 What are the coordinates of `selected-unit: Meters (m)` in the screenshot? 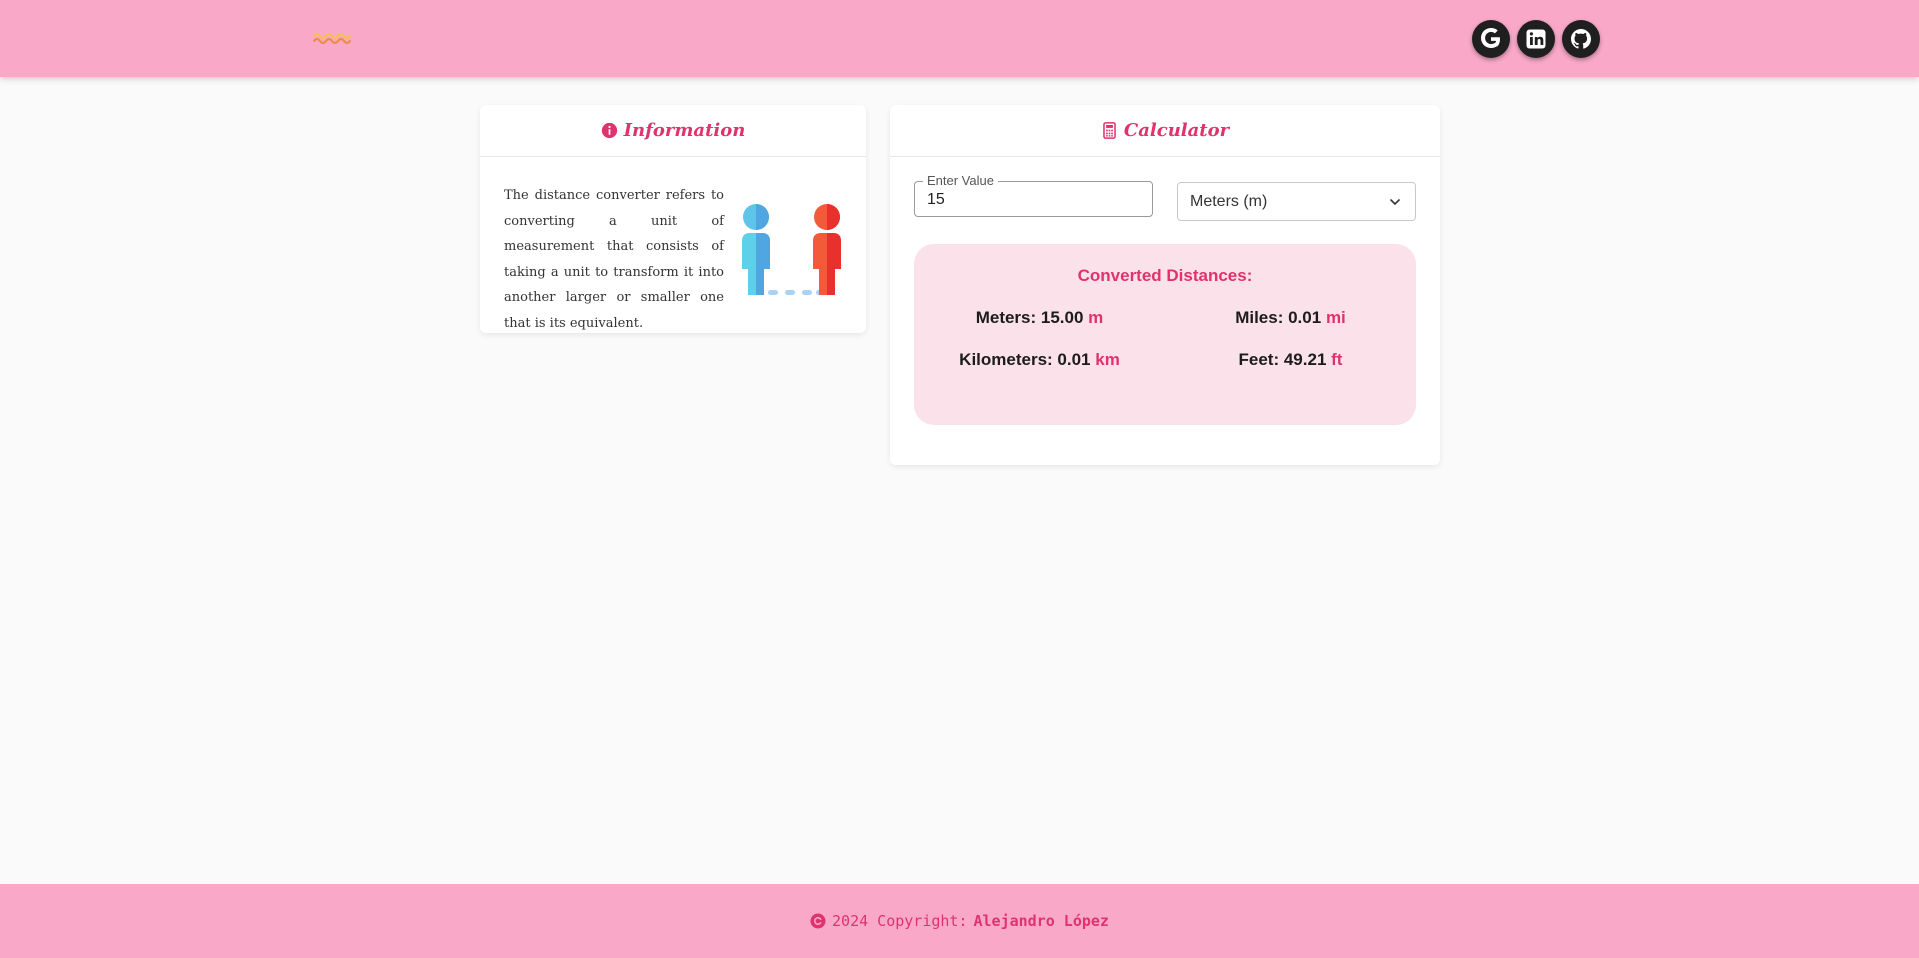 It's located at (1229, 201).